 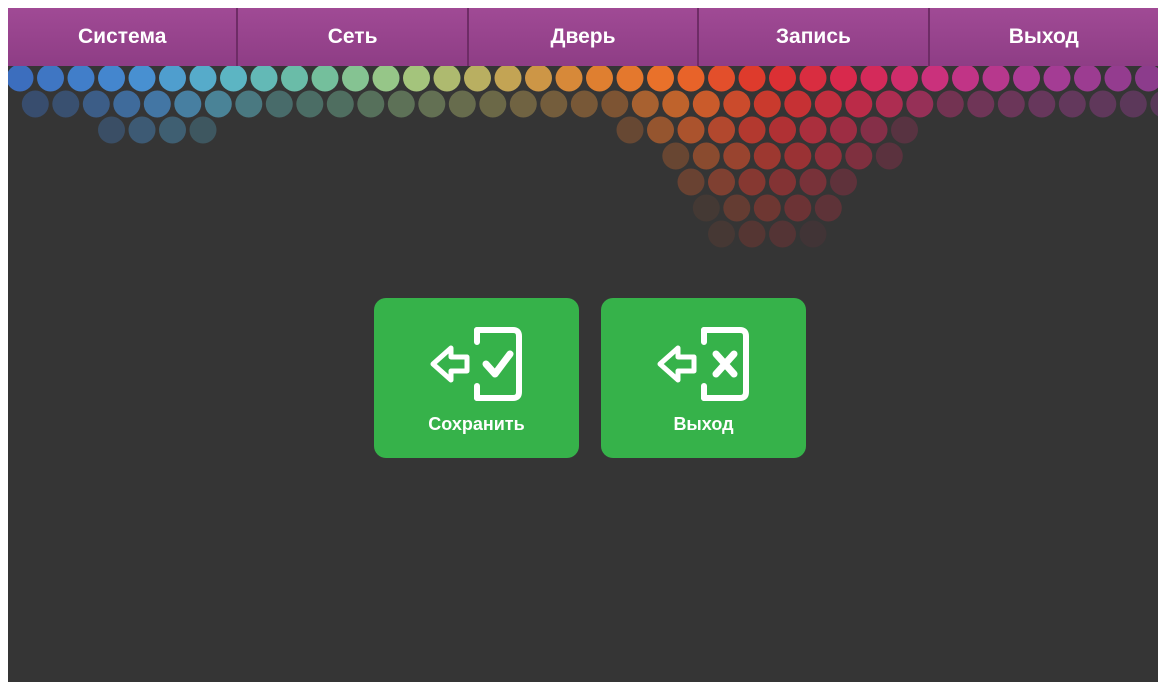 I want to click on top-tab-bar: Система Сеть Дверь Запись Выход, so click(x=583, y=37).